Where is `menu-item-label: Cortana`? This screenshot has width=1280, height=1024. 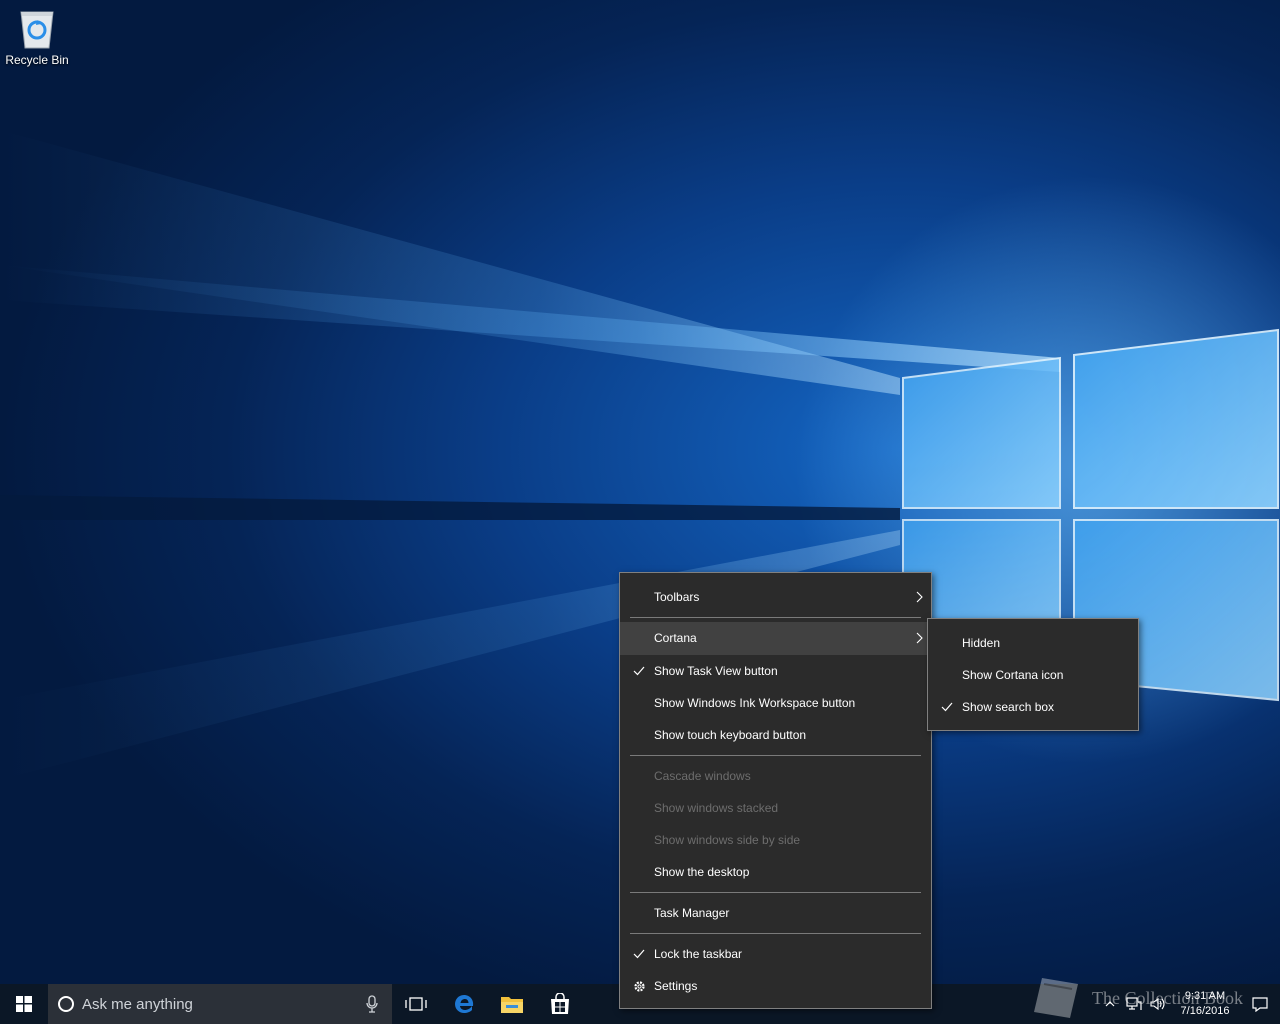 menu-item-label: Cortana is located at coordinates (675, 638).